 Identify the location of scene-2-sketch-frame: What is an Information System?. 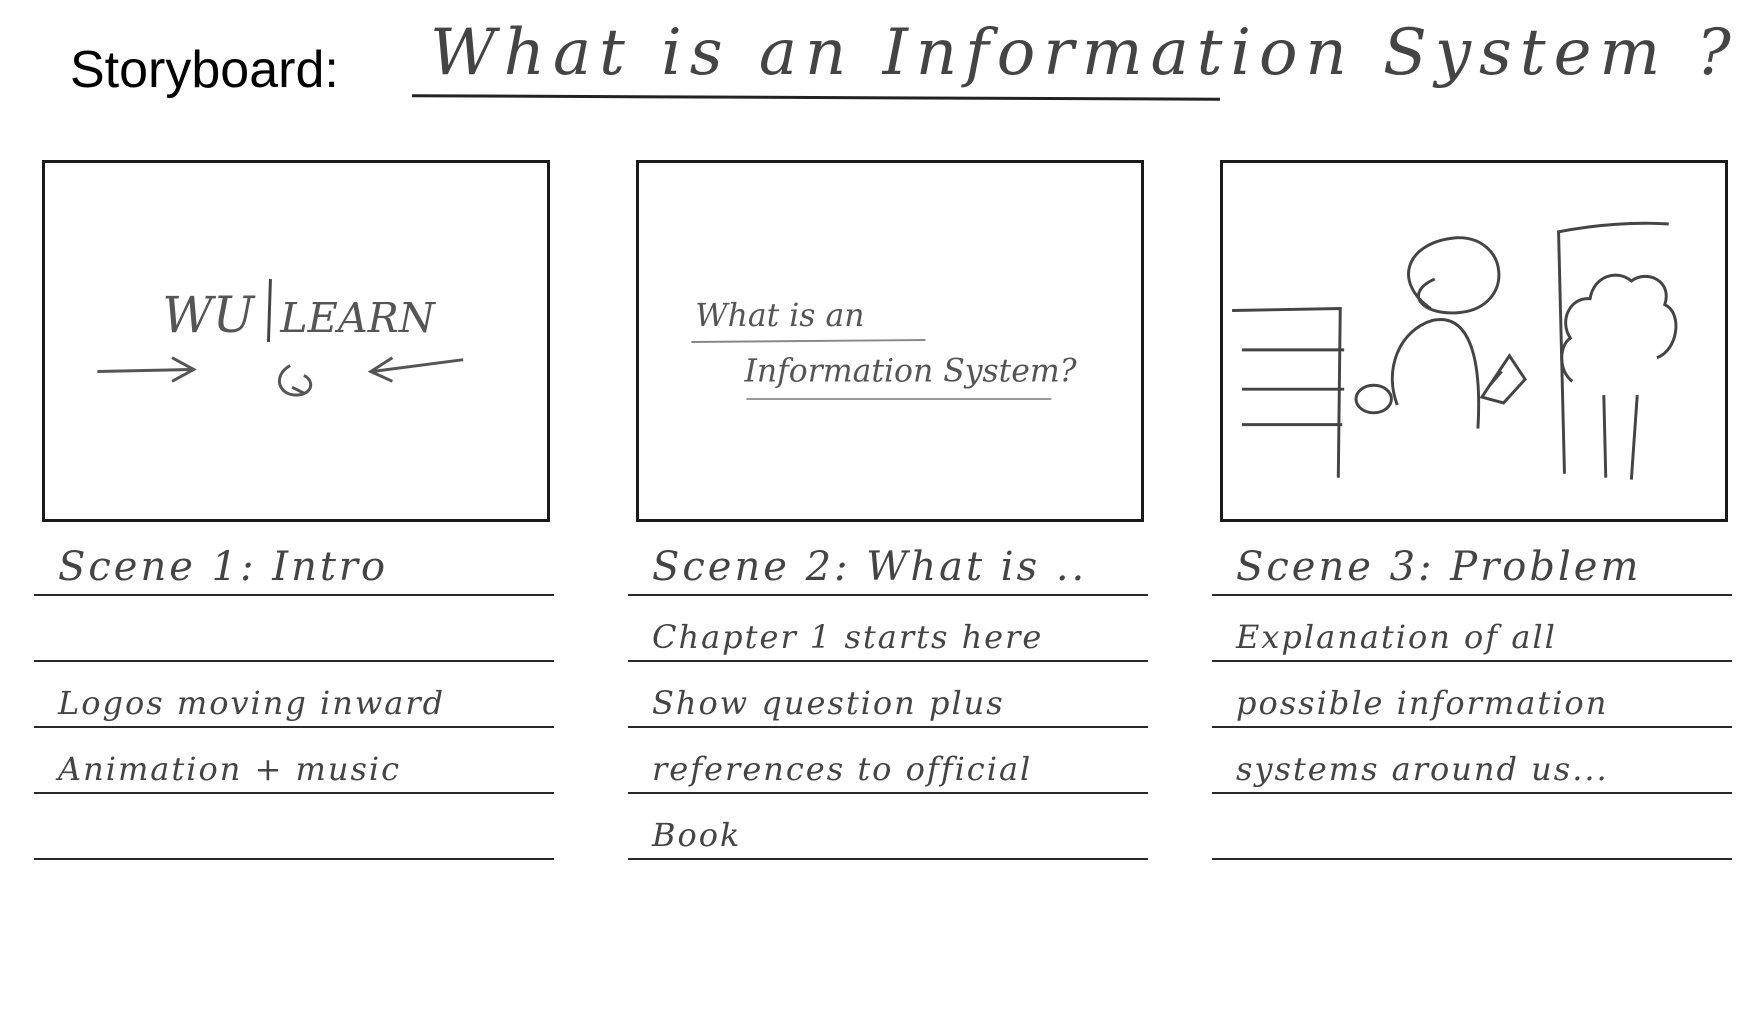
(890, 341).